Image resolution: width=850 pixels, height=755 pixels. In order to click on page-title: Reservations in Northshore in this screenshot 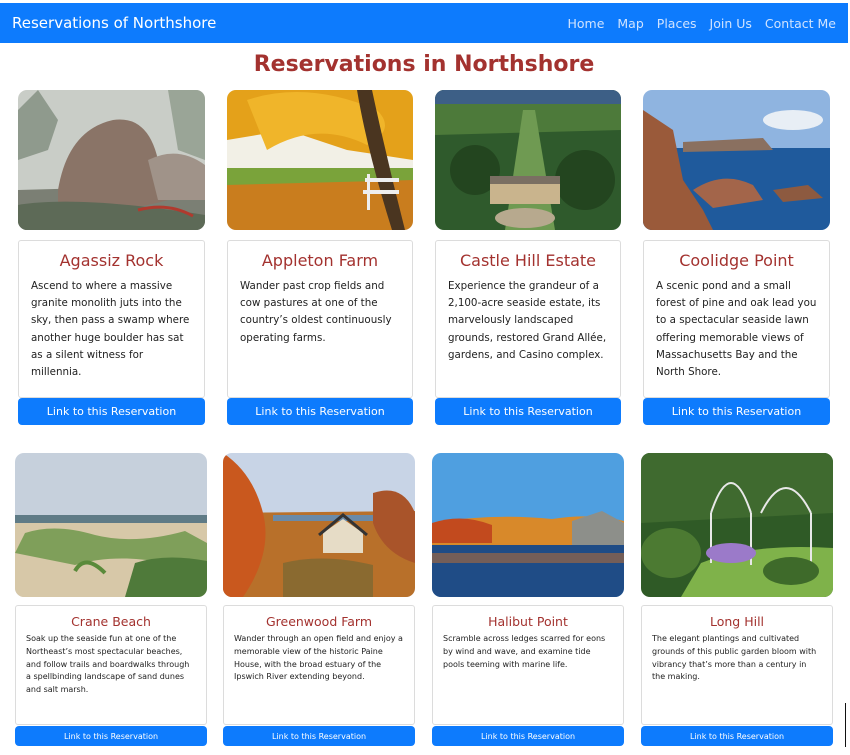, I will do `click(424, 64)`.